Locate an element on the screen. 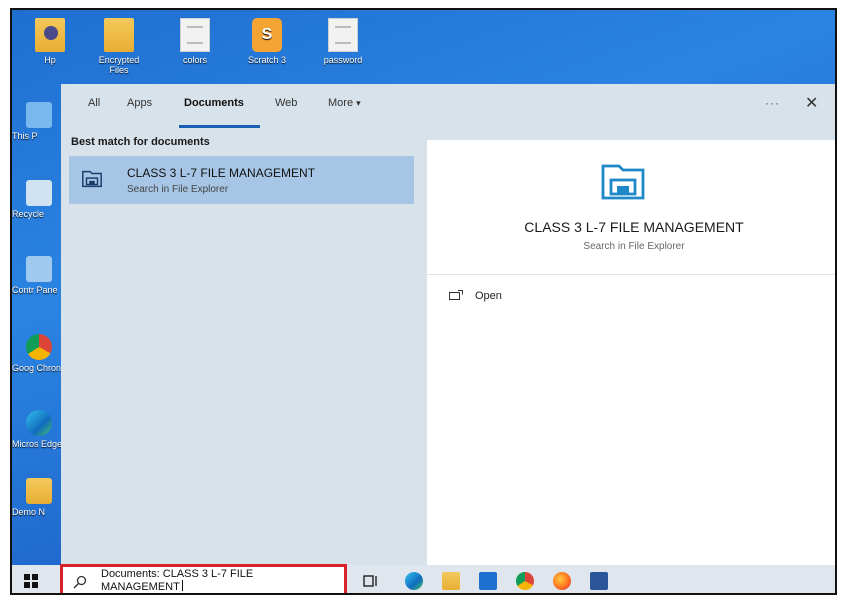 Image resolution: width=849 pixels, height=600 pixels. desktop-icon-label: Scratch 3 is located at coordinates (267, 60).